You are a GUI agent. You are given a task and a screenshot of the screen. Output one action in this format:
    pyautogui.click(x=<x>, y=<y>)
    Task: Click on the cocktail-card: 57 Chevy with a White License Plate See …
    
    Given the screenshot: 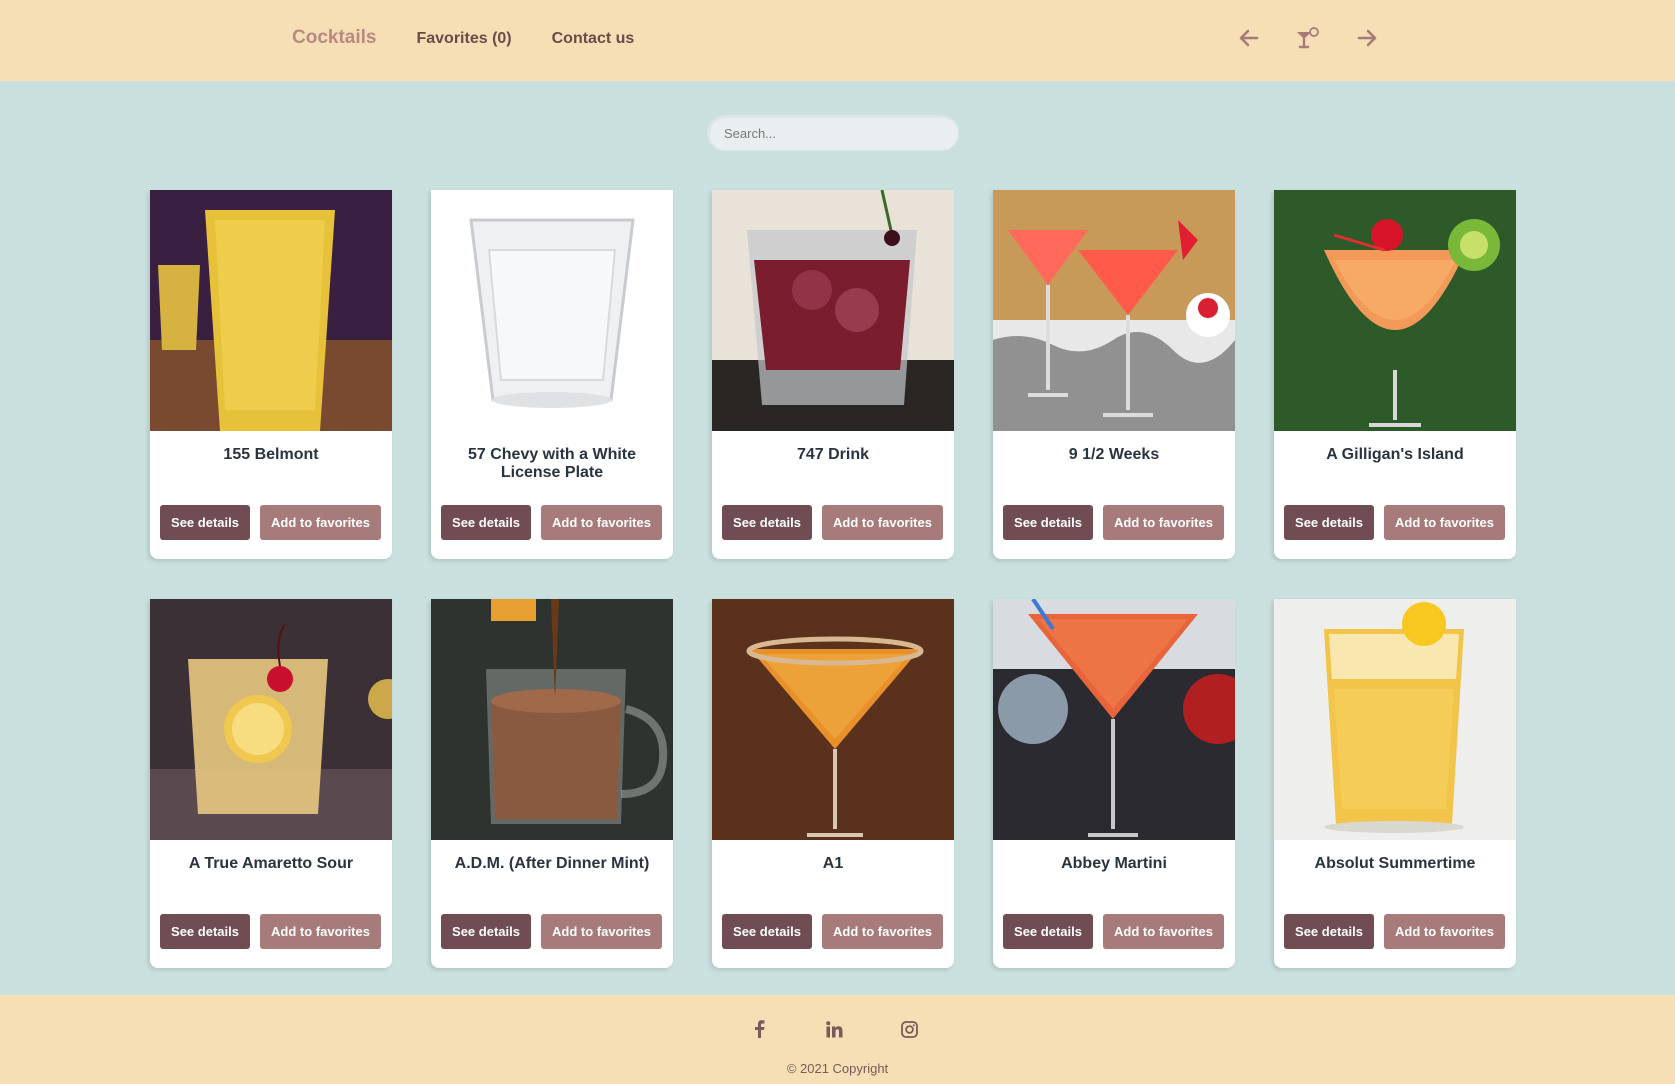 What is the action you would take?
    pyautogui.click(x=552, y=374)
    